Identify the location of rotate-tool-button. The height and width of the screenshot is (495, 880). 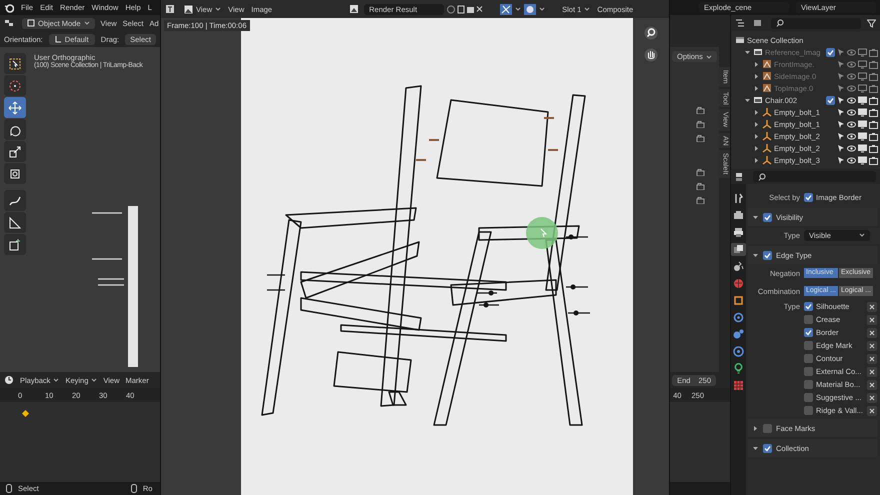
(15, 129).